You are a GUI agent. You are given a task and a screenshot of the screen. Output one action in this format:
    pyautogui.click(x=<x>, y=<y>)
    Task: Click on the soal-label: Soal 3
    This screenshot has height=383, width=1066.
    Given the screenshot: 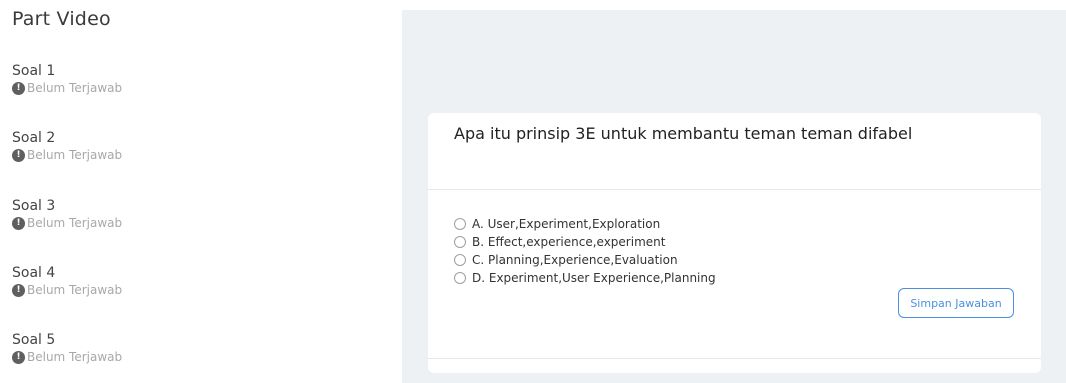 What is the action you would take?
    pyautogui.click(x=34, y=206)
    